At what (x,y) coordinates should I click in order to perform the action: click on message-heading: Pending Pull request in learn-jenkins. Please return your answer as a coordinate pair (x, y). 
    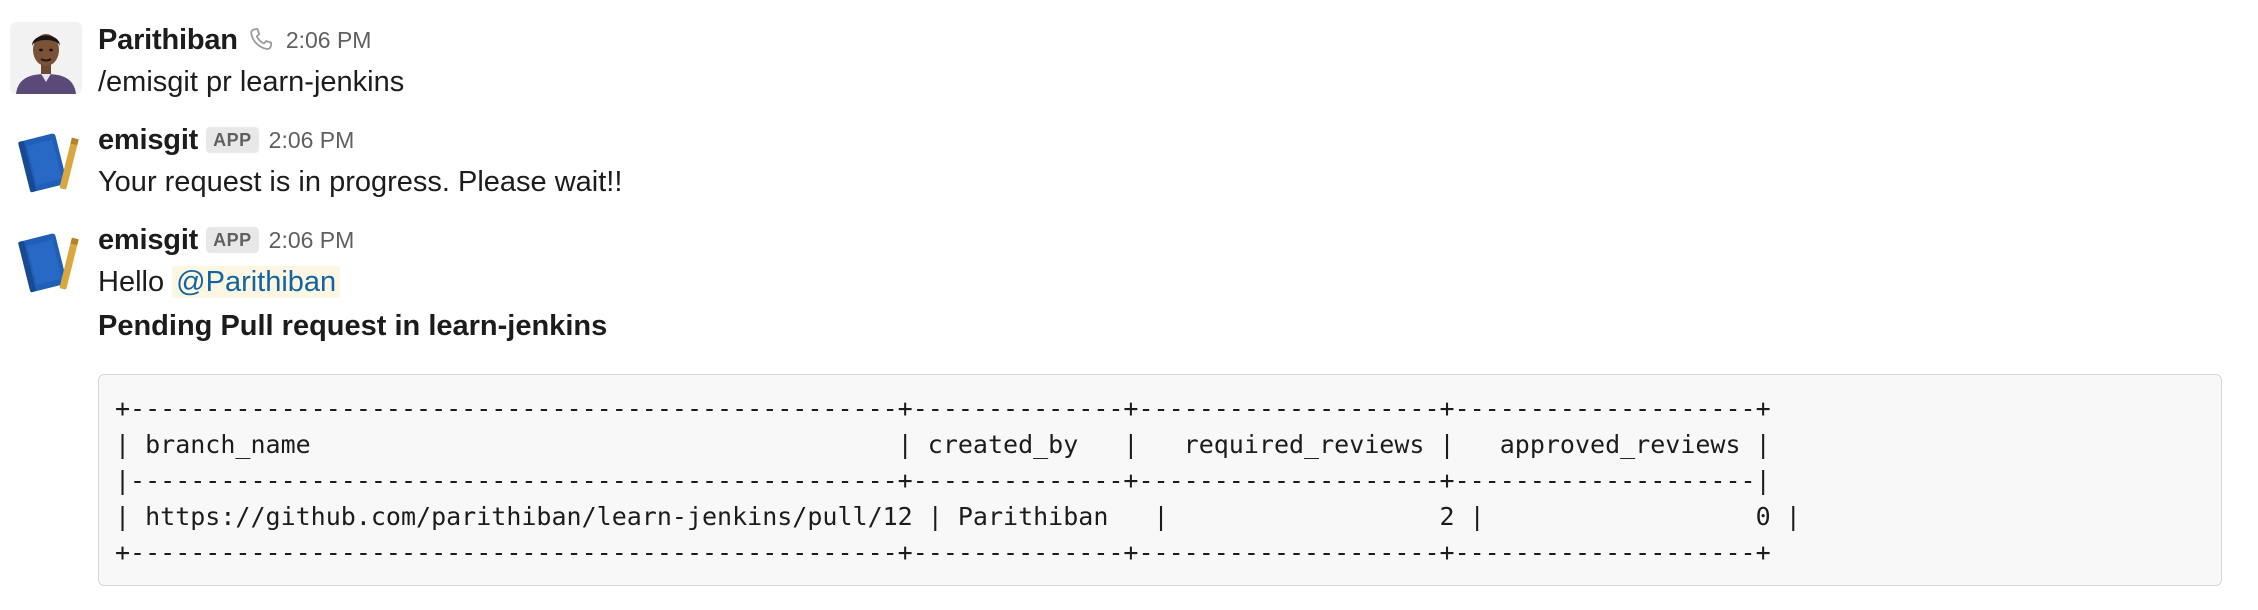
    Looking at the image, I should click on (353, 326).